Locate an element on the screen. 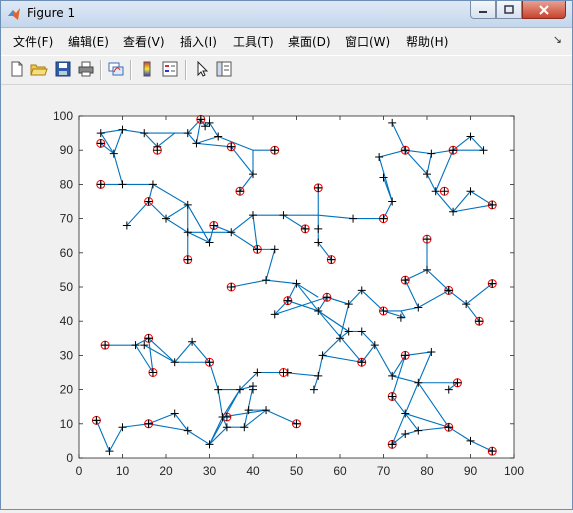  legend-icon is located at coordinates (170, 69).